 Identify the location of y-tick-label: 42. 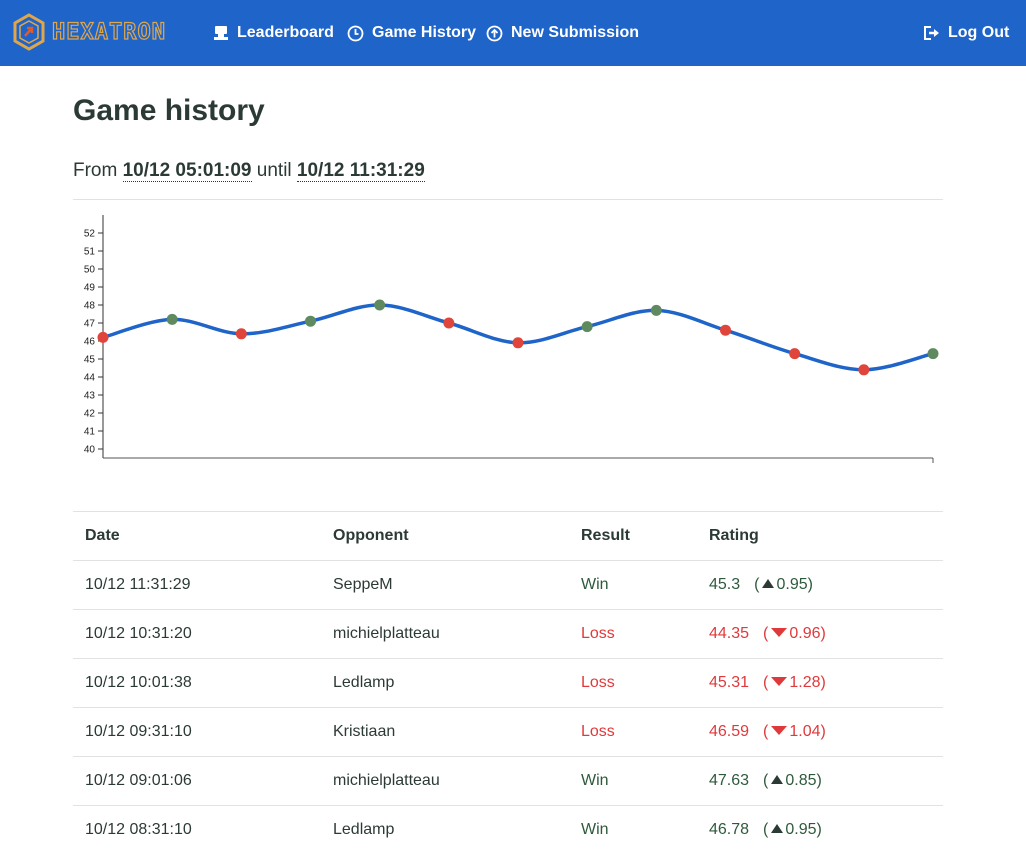
(90, 414).